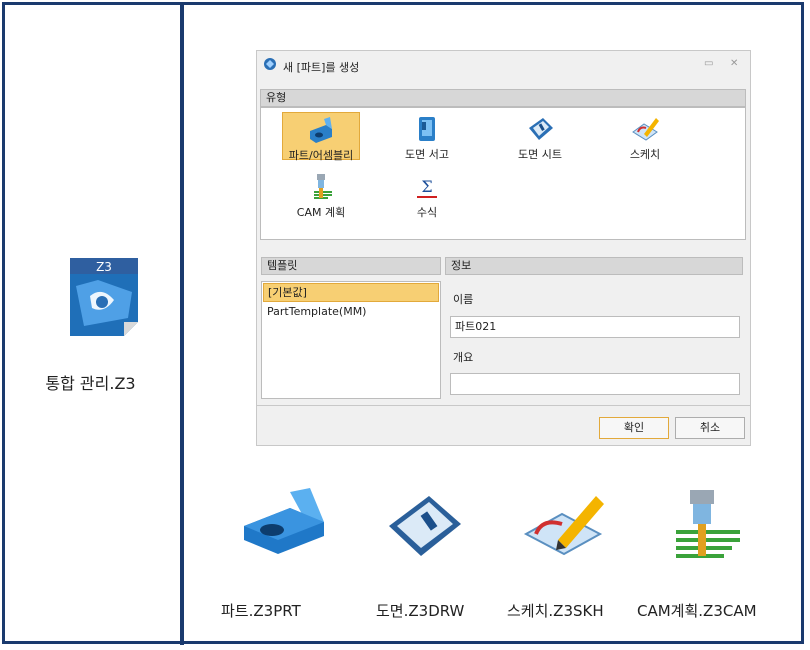  I want to click on type-label: 스케치, so click(645, 154).